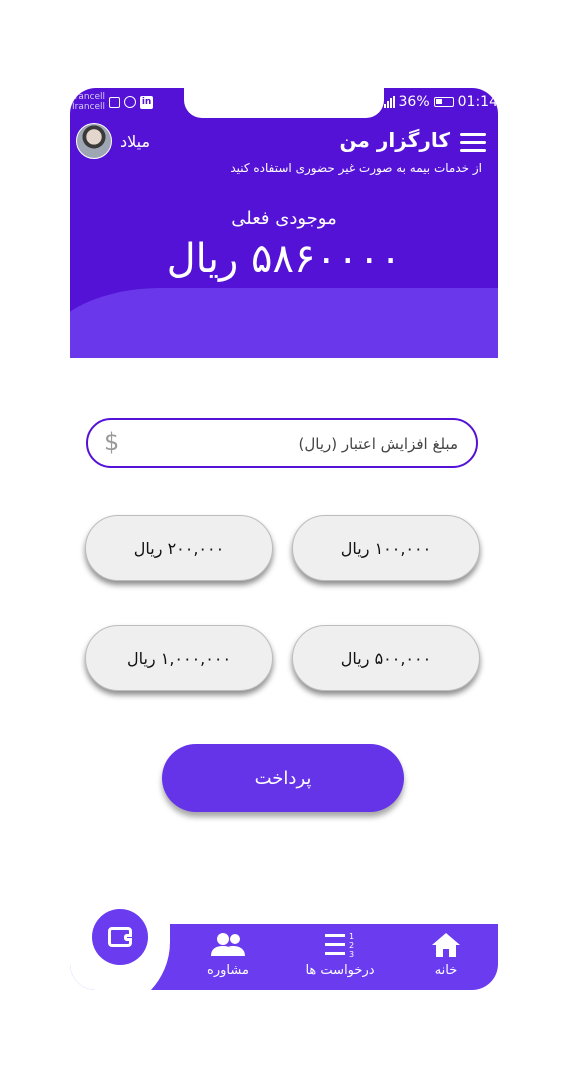 The width and height of the screenshot is (564, 1080). Describe the element at coordinates (228, 945) in the screenshot. I see `consult-people-icon` at that location.